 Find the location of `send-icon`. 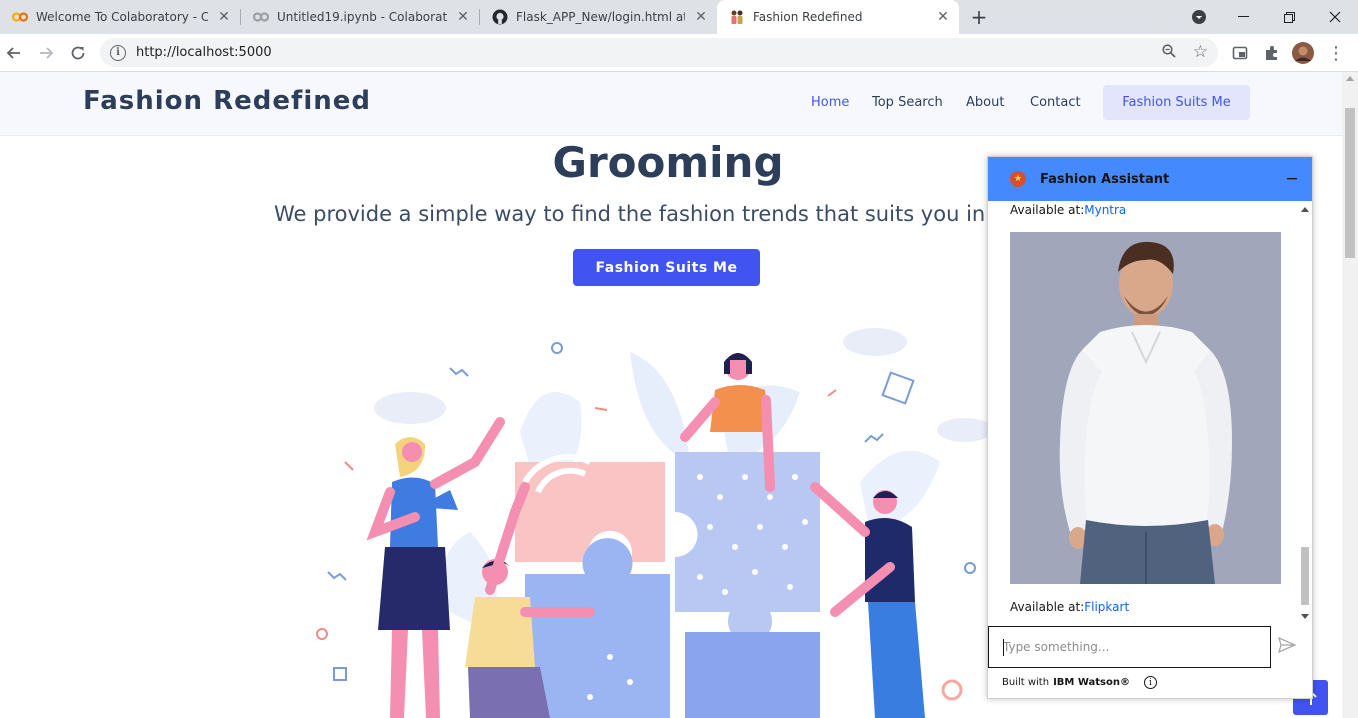

send-icon is located at coordinates (1289, 647).